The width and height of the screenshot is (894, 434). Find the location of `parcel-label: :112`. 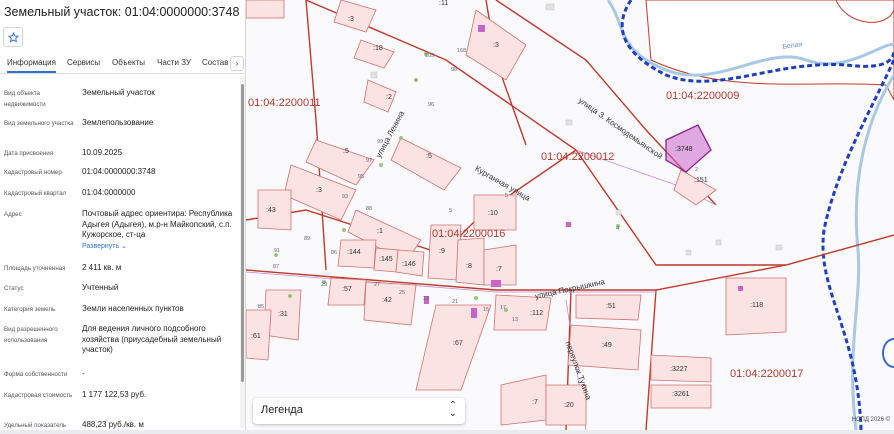

parcel-label: :112 is located at coordinates (536, 313).